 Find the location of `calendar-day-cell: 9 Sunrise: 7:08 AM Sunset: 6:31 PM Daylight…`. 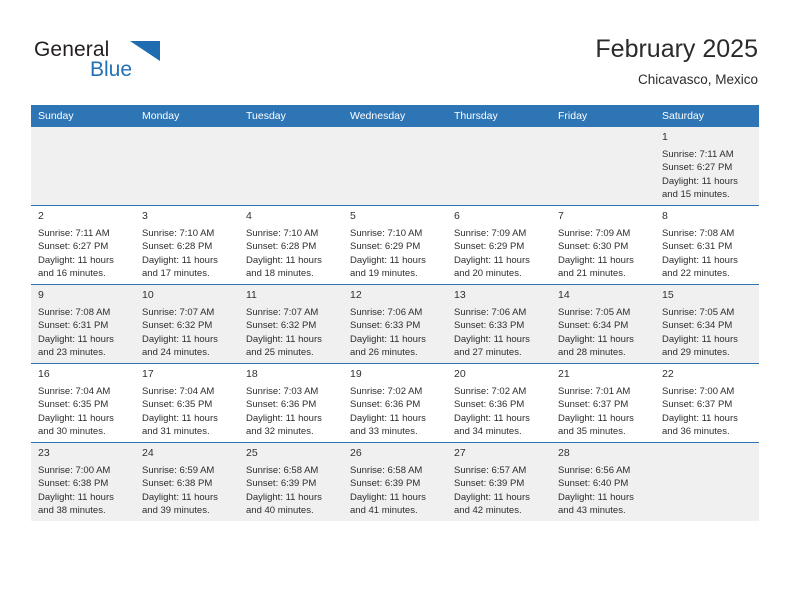

calendar-day-cell: 9 Sunrise: 7:08 AM Sunset: 6:31 PM Daylight… is located at coordinates (83, 324).